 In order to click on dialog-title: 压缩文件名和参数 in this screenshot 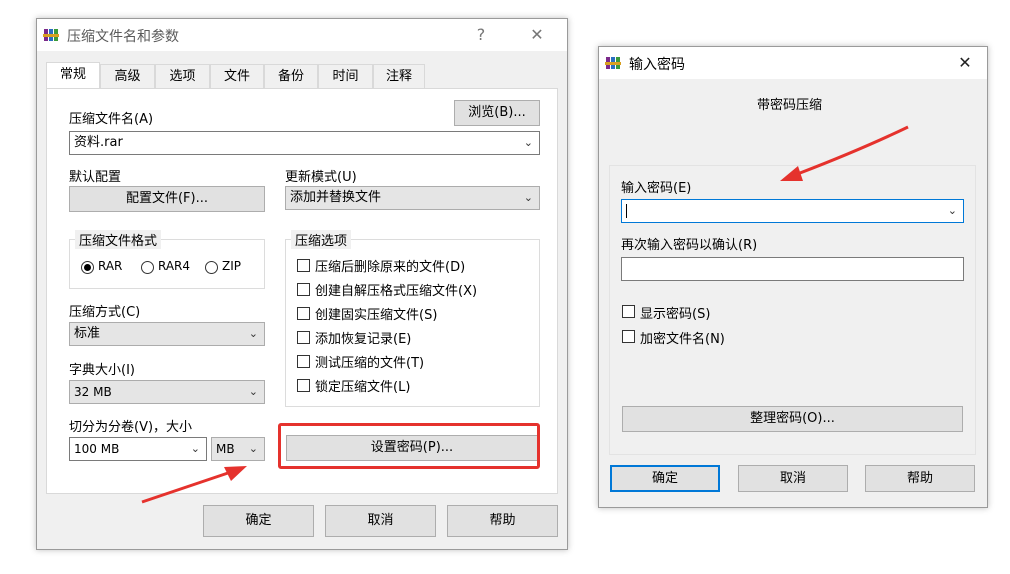, I will do `click(123, 37)`.